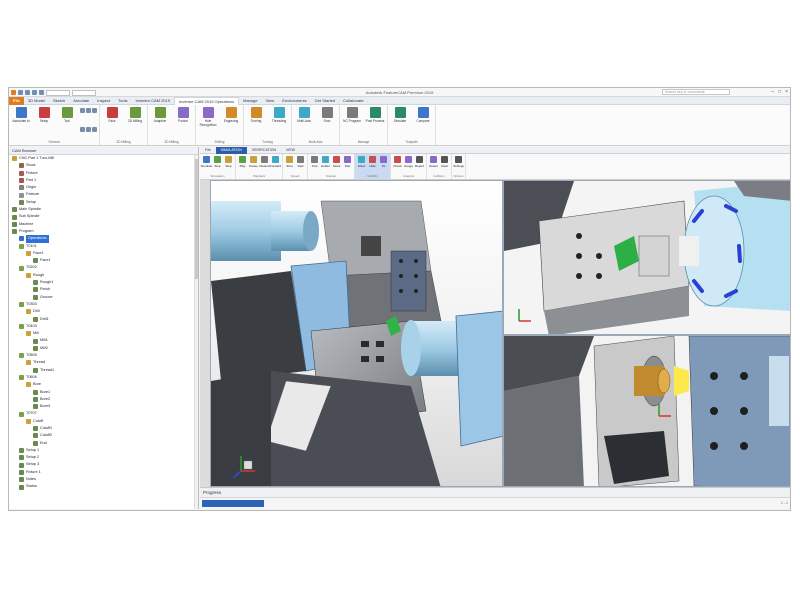 The image size is (800, 600). What do you see at coordinates (103, 377) in the screenshot?
I see `tree-row: T0606` at bounding box center [103, 377].